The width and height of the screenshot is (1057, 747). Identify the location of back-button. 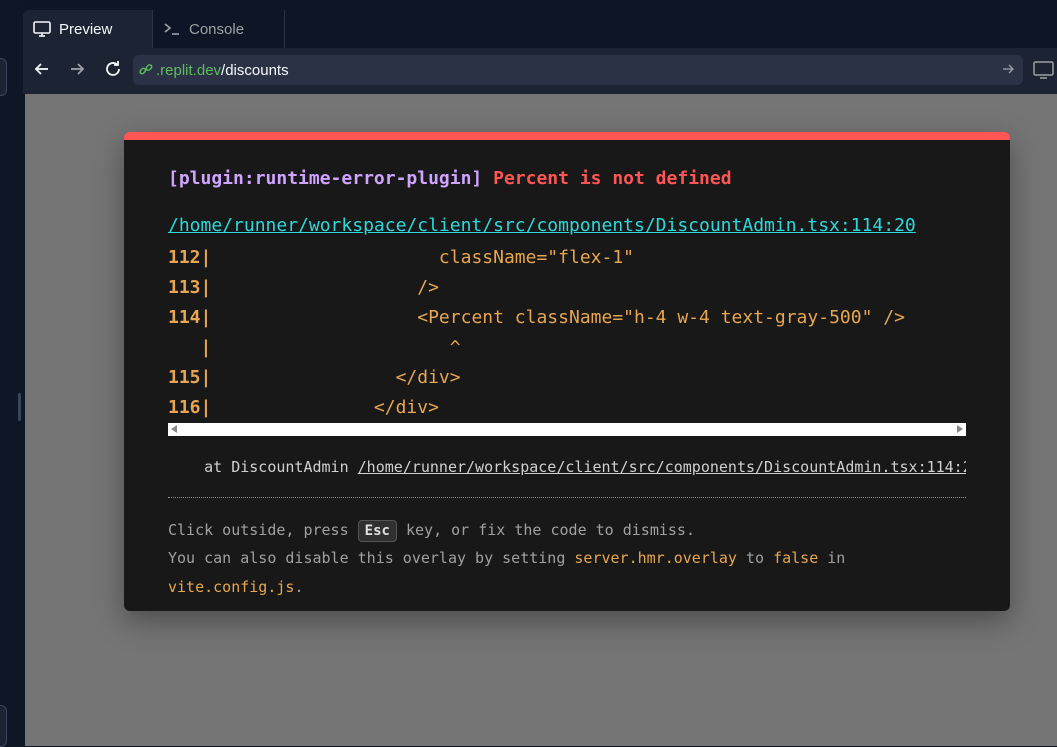
(42, 71).